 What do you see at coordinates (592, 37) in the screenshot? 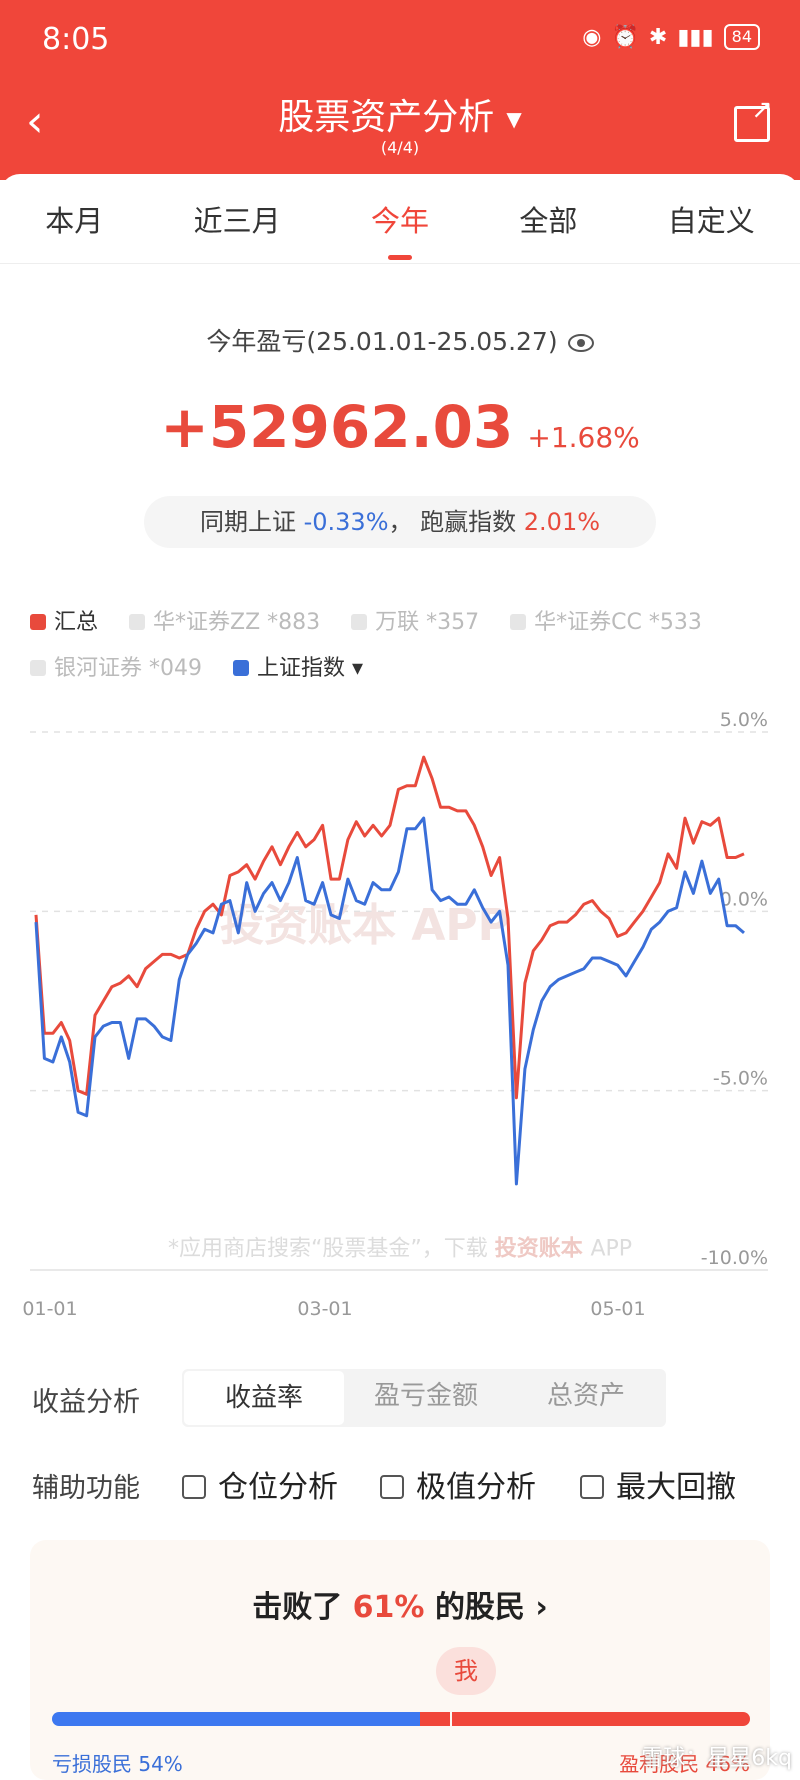
I see `eye-icon: ◉` at bounding box center [592, 37].